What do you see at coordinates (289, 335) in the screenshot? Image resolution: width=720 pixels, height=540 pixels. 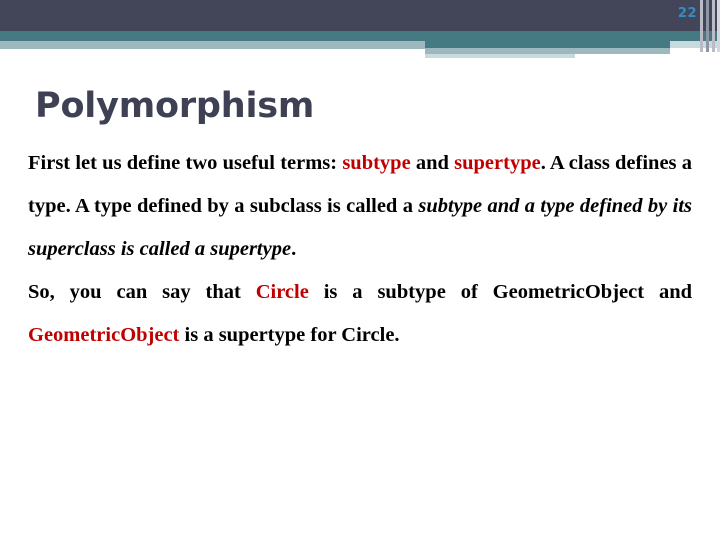 I see `p2-text-c: is a supertype for Circle.` at bounding box center [289, 335].